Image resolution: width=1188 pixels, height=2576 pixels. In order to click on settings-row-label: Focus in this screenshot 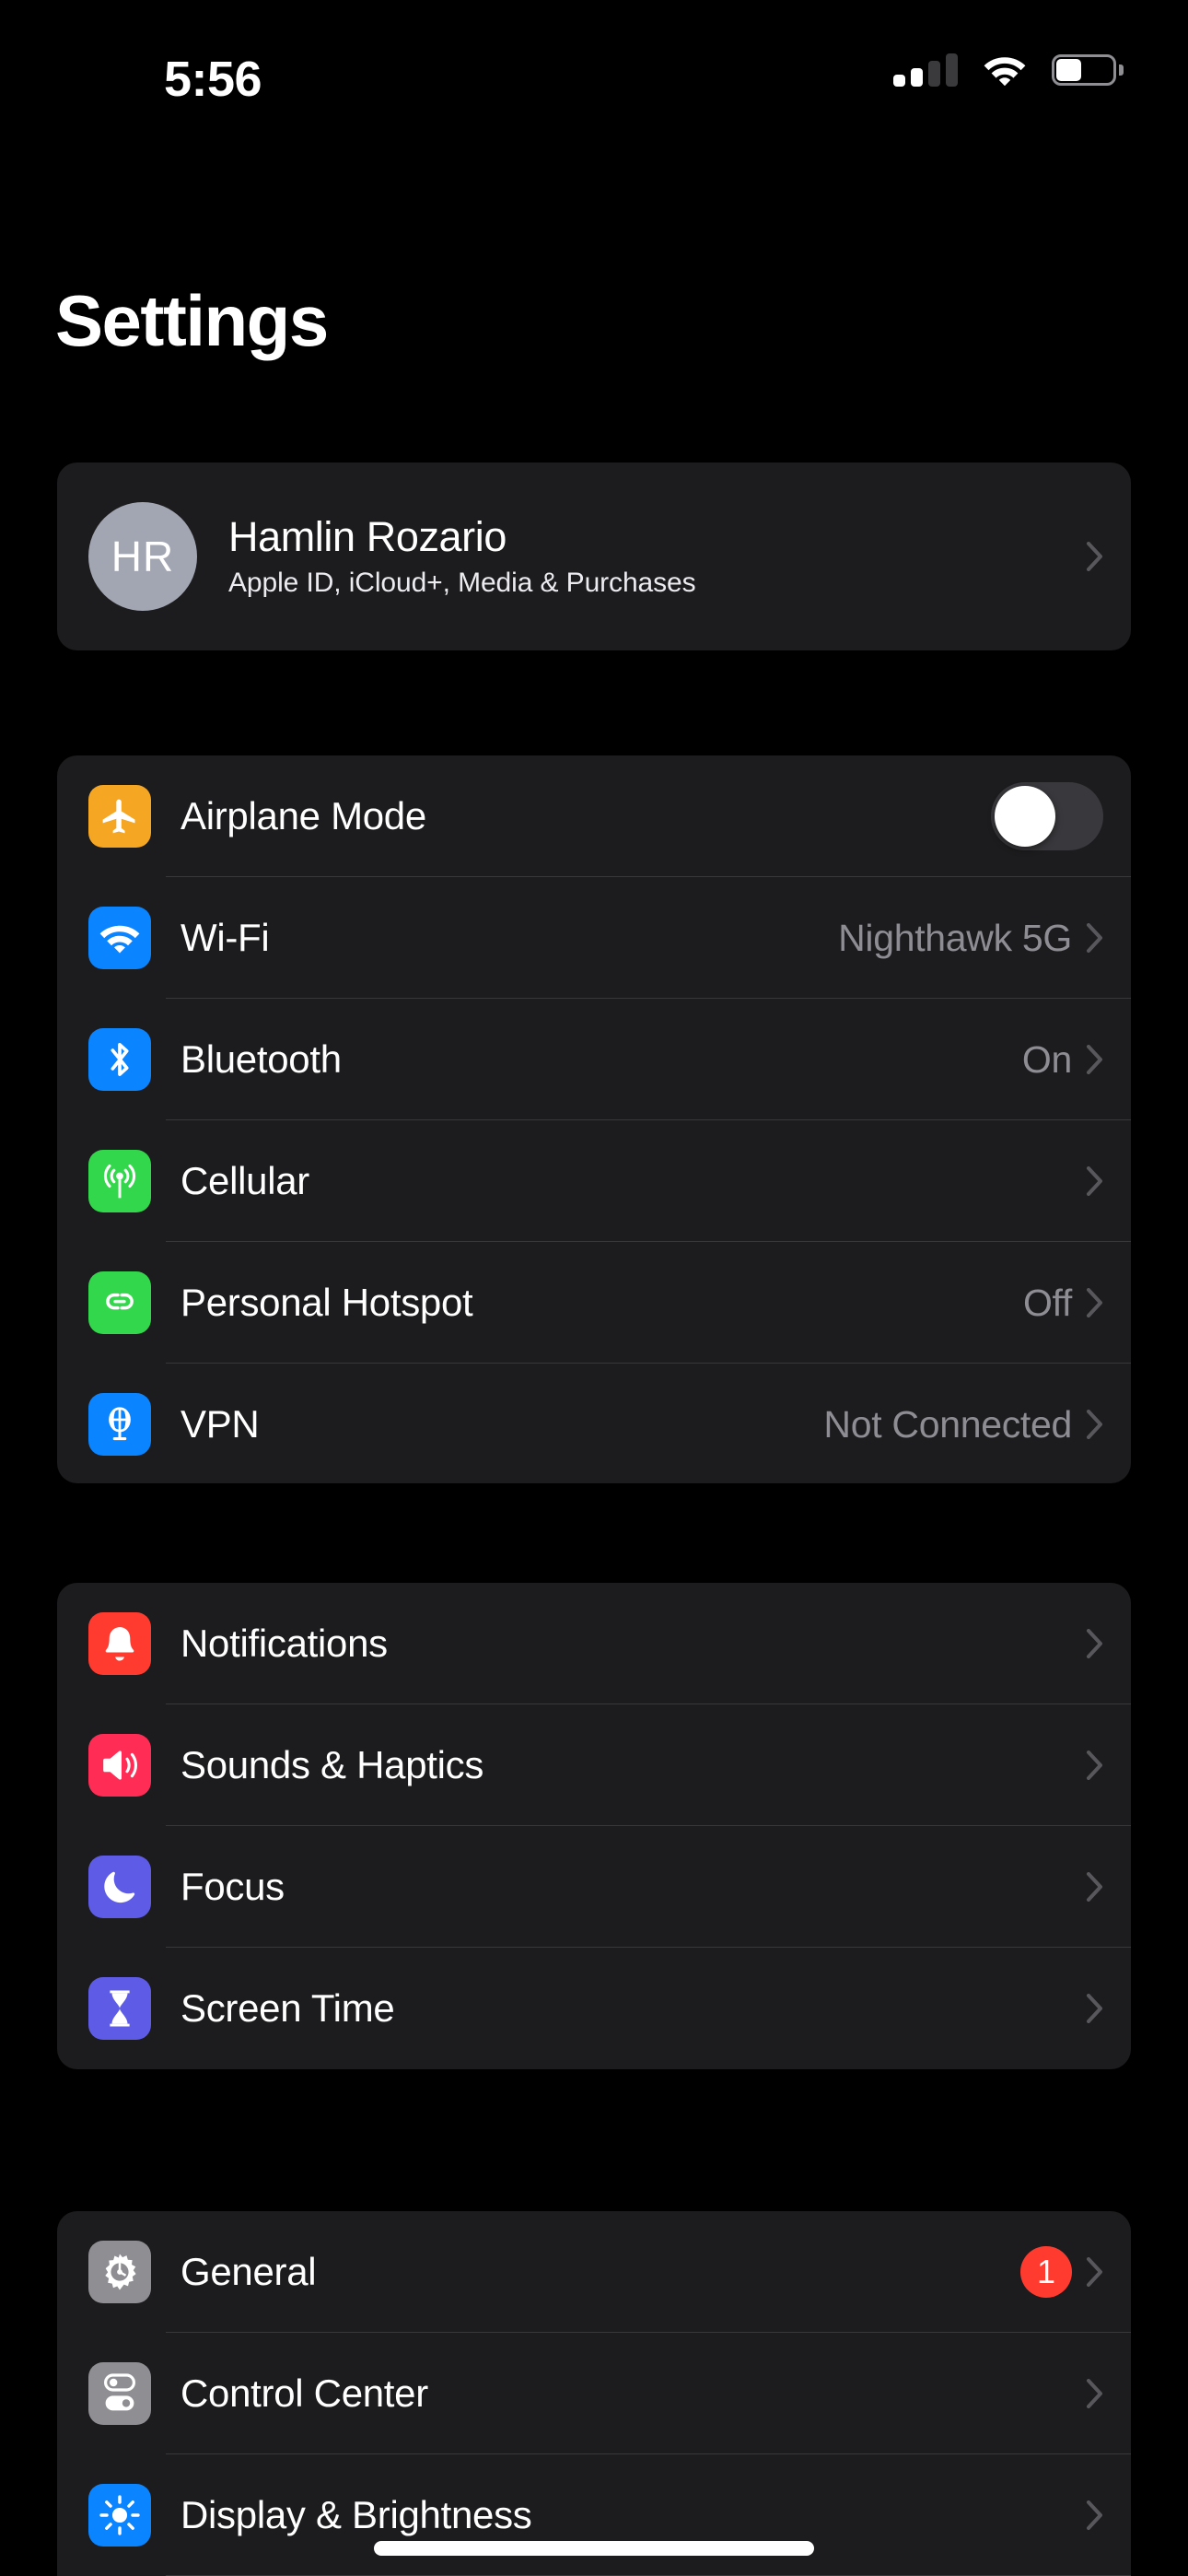, I will do `click(233, 1886)`.